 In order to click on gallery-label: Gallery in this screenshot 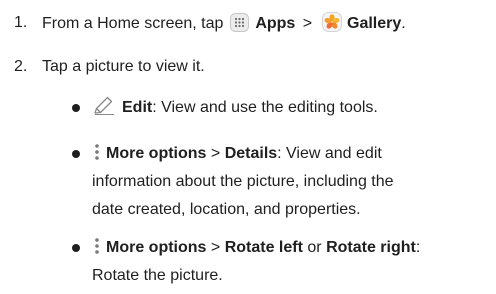, I will do `click(374, 23)`.